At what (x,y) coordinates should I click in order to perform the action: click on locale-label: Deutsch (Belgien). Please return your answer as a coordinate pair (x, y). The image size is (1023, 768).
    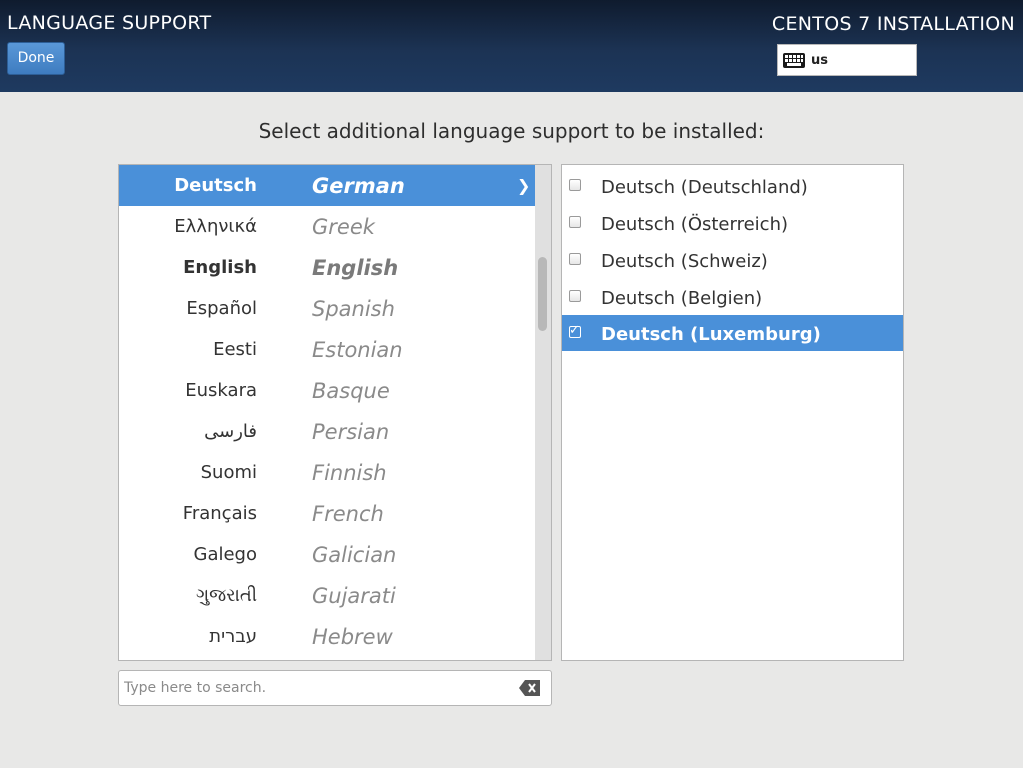
    Looking at the image, I should click on (682, 298).